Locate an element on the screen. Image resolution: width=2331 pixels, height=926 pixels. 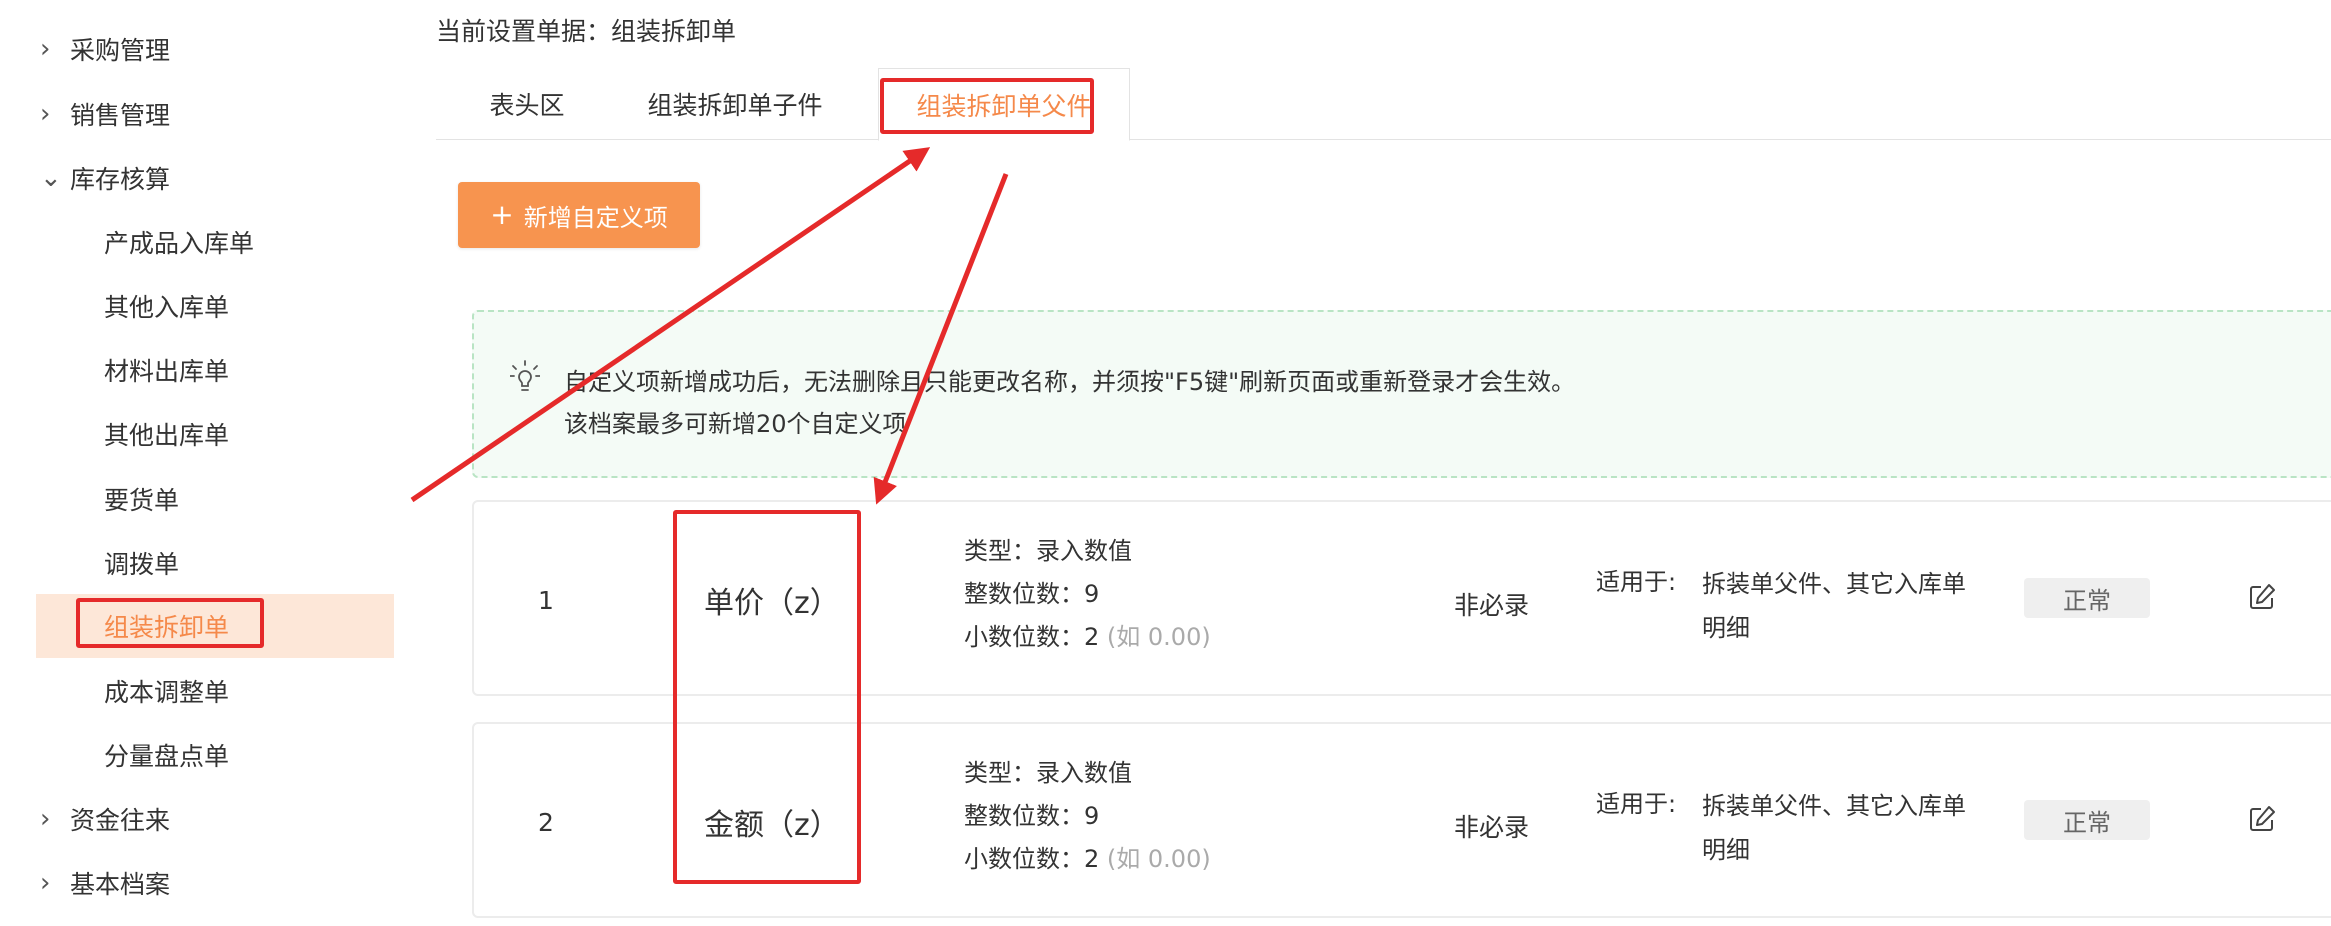
sidebar-item-label: 其他出库单 is located at coordinates (167, 435).